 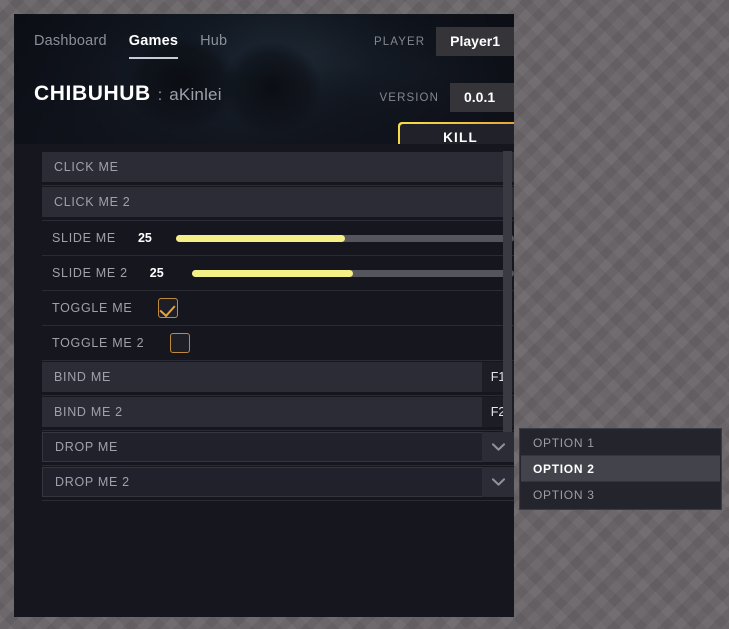 I want to click on brand-title: CHIBUHUB : aKinlei, so click(x=128, y=94).